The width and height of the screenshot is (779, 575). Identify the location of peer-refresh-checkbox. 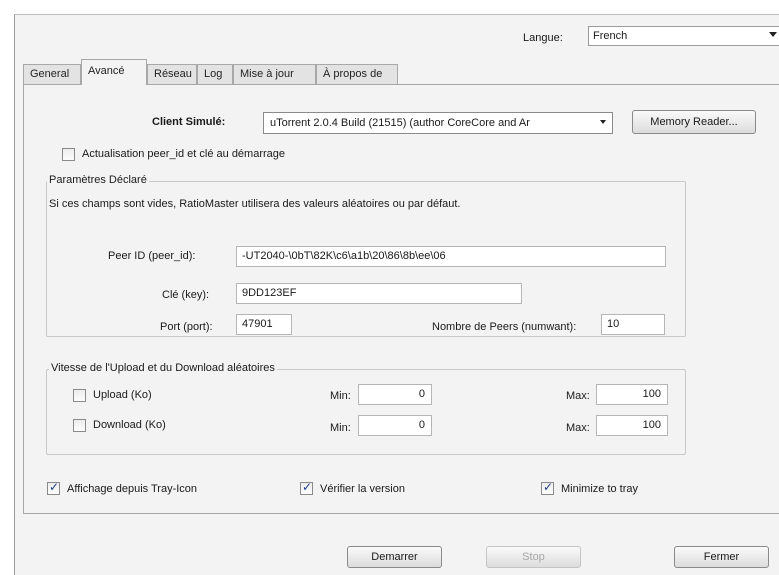
(68, 154).